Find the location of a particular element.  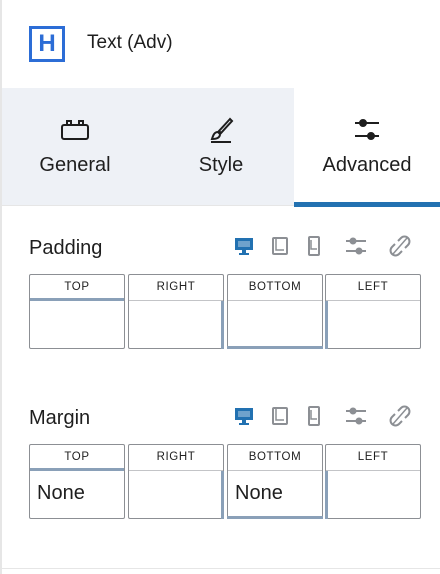

tab-general-label: General is located at coordinates (75, 165).